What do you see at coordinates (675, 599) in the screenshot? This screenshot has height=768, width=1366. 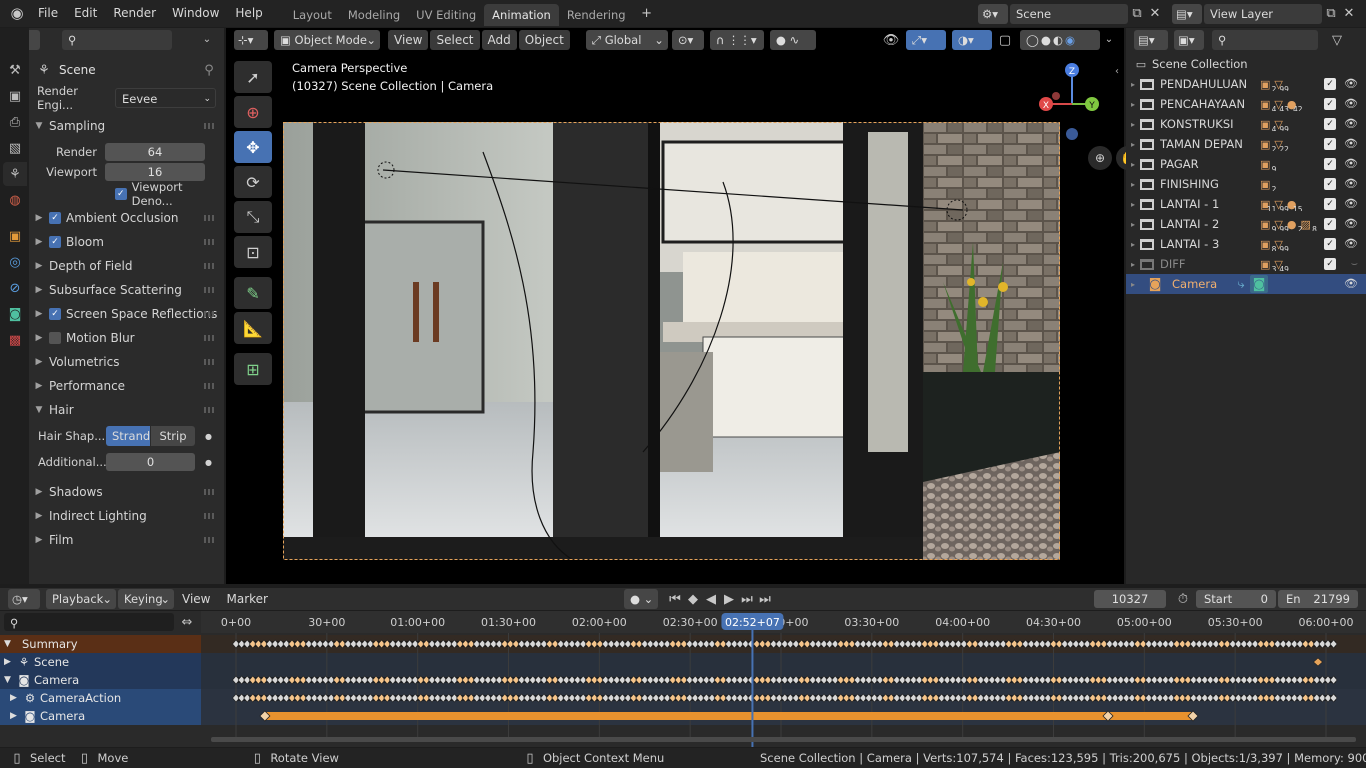 I see `jump-start-icon: ⏮` at bounding box center [675, 599].